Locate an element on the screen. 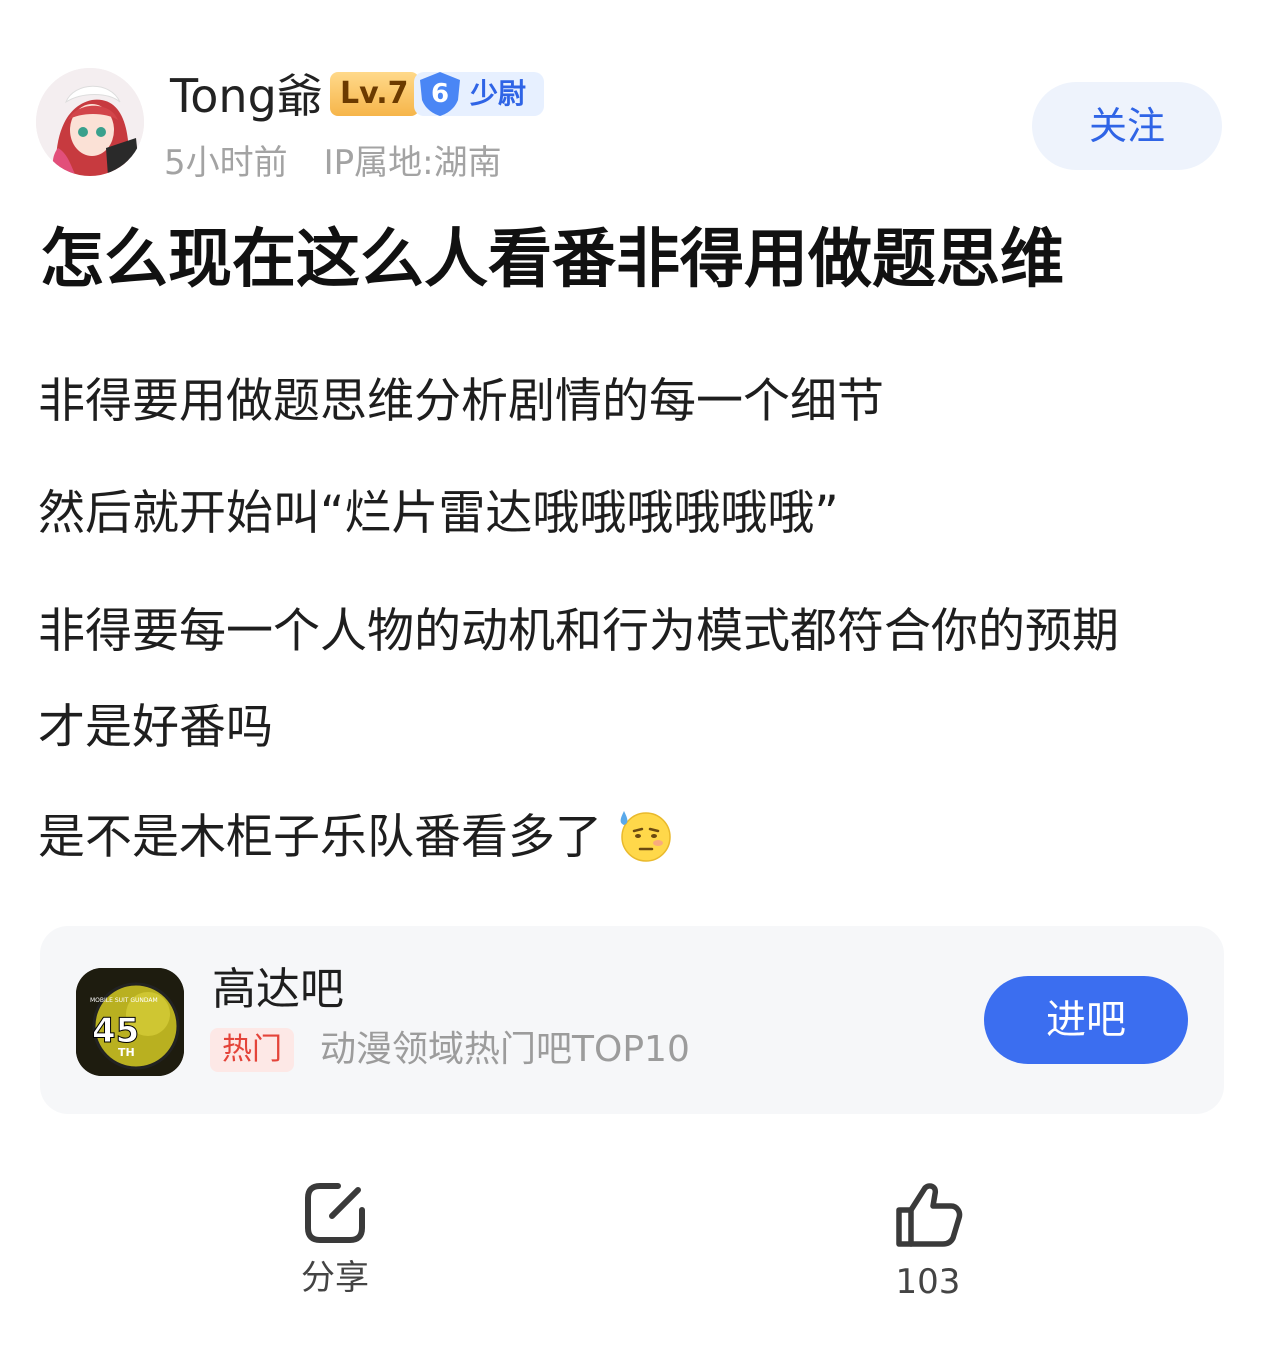 This screenshot has height=1360, width=1264. post-paragraph-text: 是不是木柜子乐队番看多了 is located at coordinates (320, 837).